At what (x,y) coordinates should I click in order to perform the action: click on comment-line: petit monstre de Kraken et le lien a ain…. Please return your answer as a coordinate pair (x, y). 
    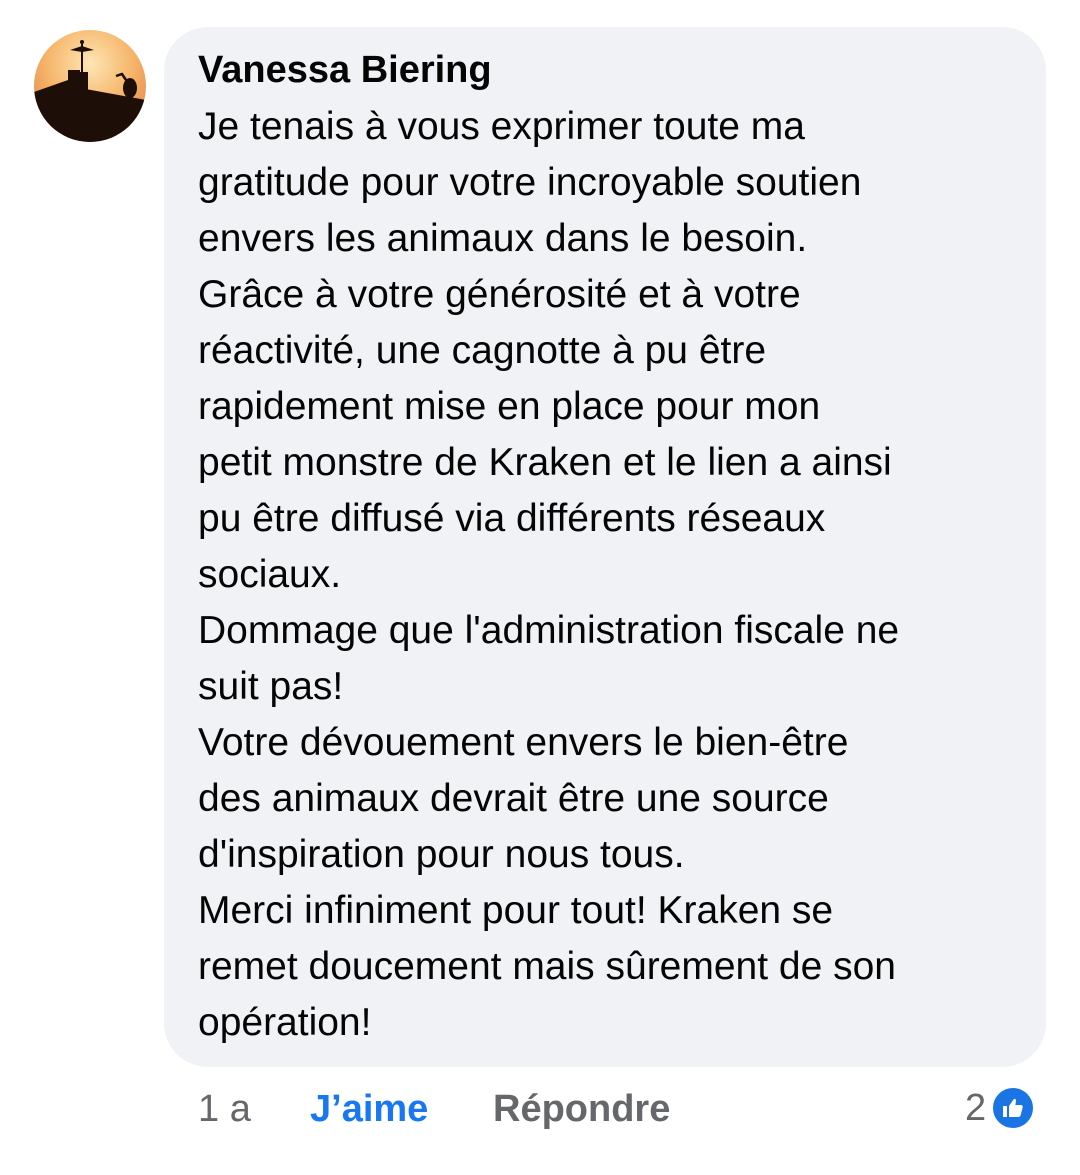
    Looking at the image, I should click on (545, 462).